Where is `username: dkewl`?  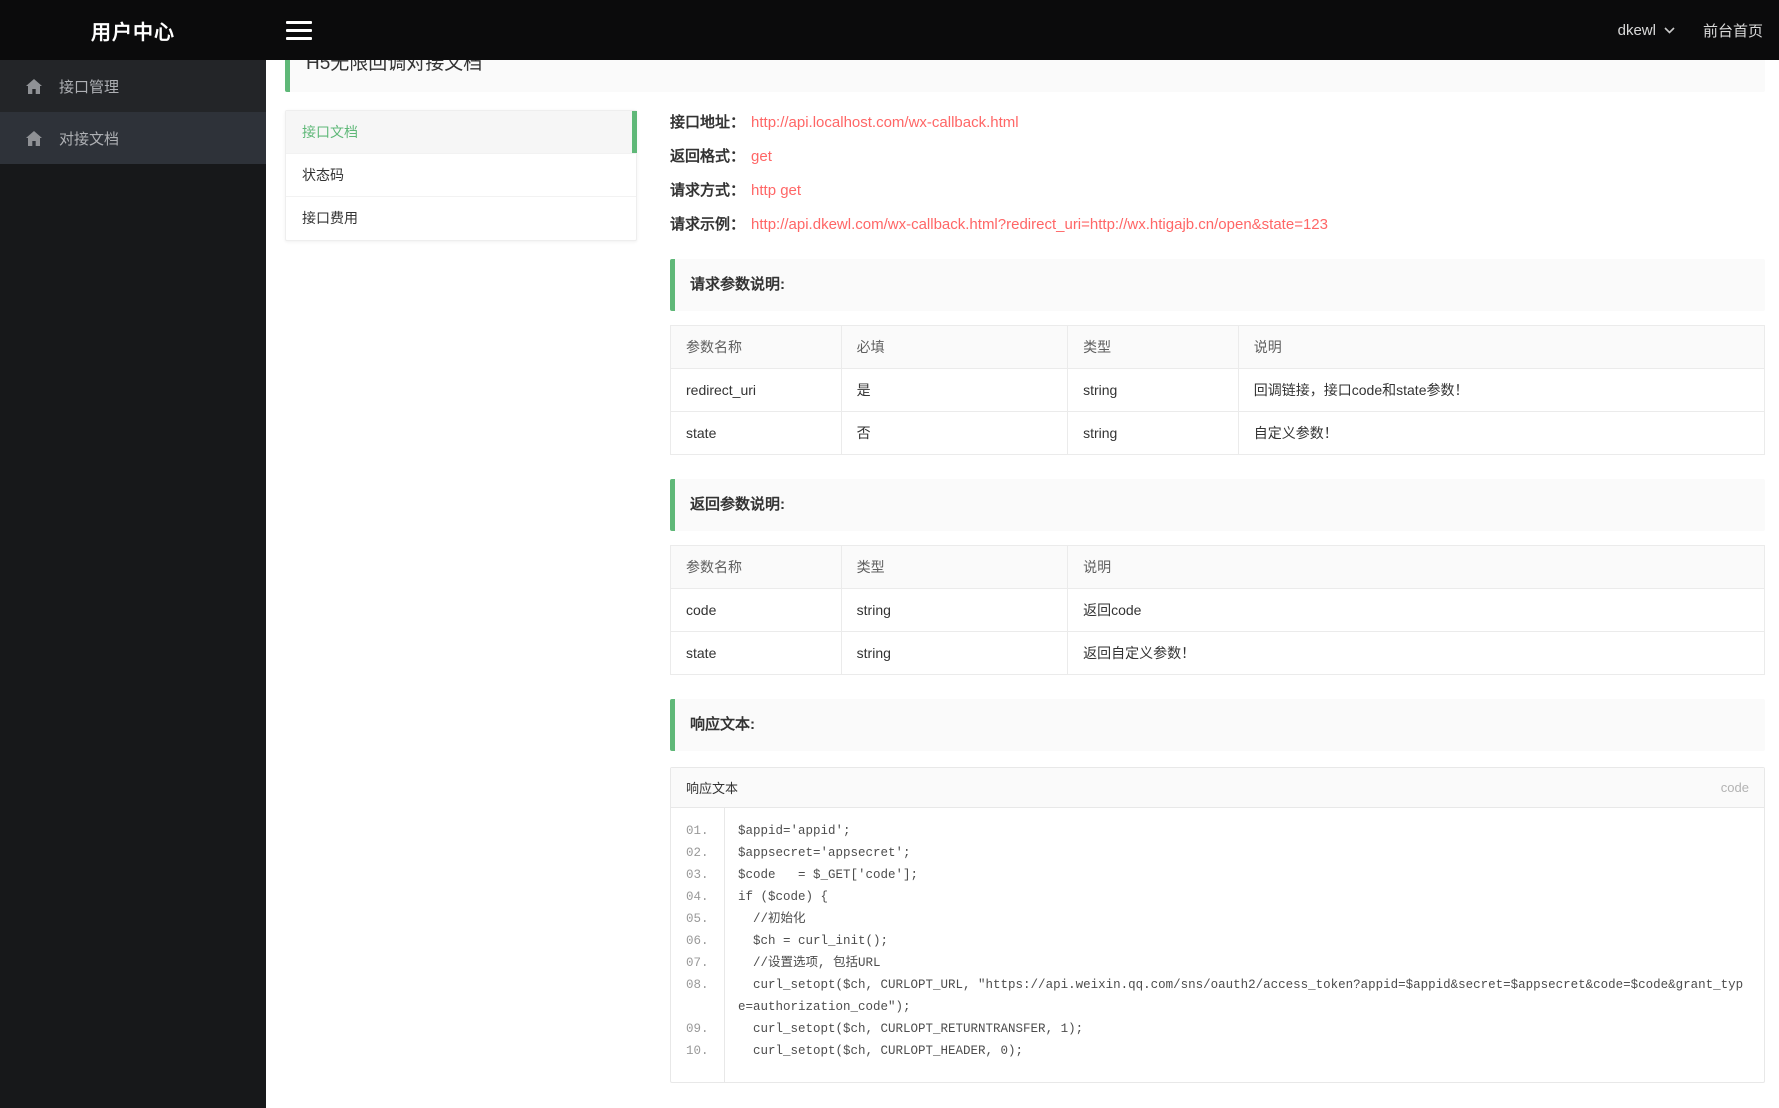 username: dkewl is located at coordinates (1636, 30).